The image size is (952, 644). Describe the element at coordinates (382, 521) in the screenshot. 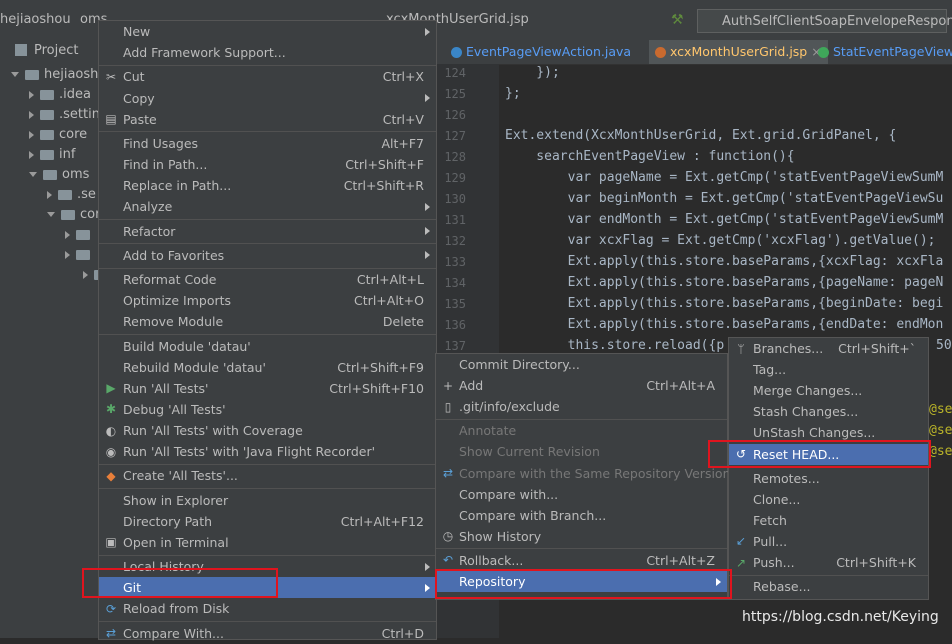

I see `menu-item-shortcut: Ctrl+Alt+F12` at that location.